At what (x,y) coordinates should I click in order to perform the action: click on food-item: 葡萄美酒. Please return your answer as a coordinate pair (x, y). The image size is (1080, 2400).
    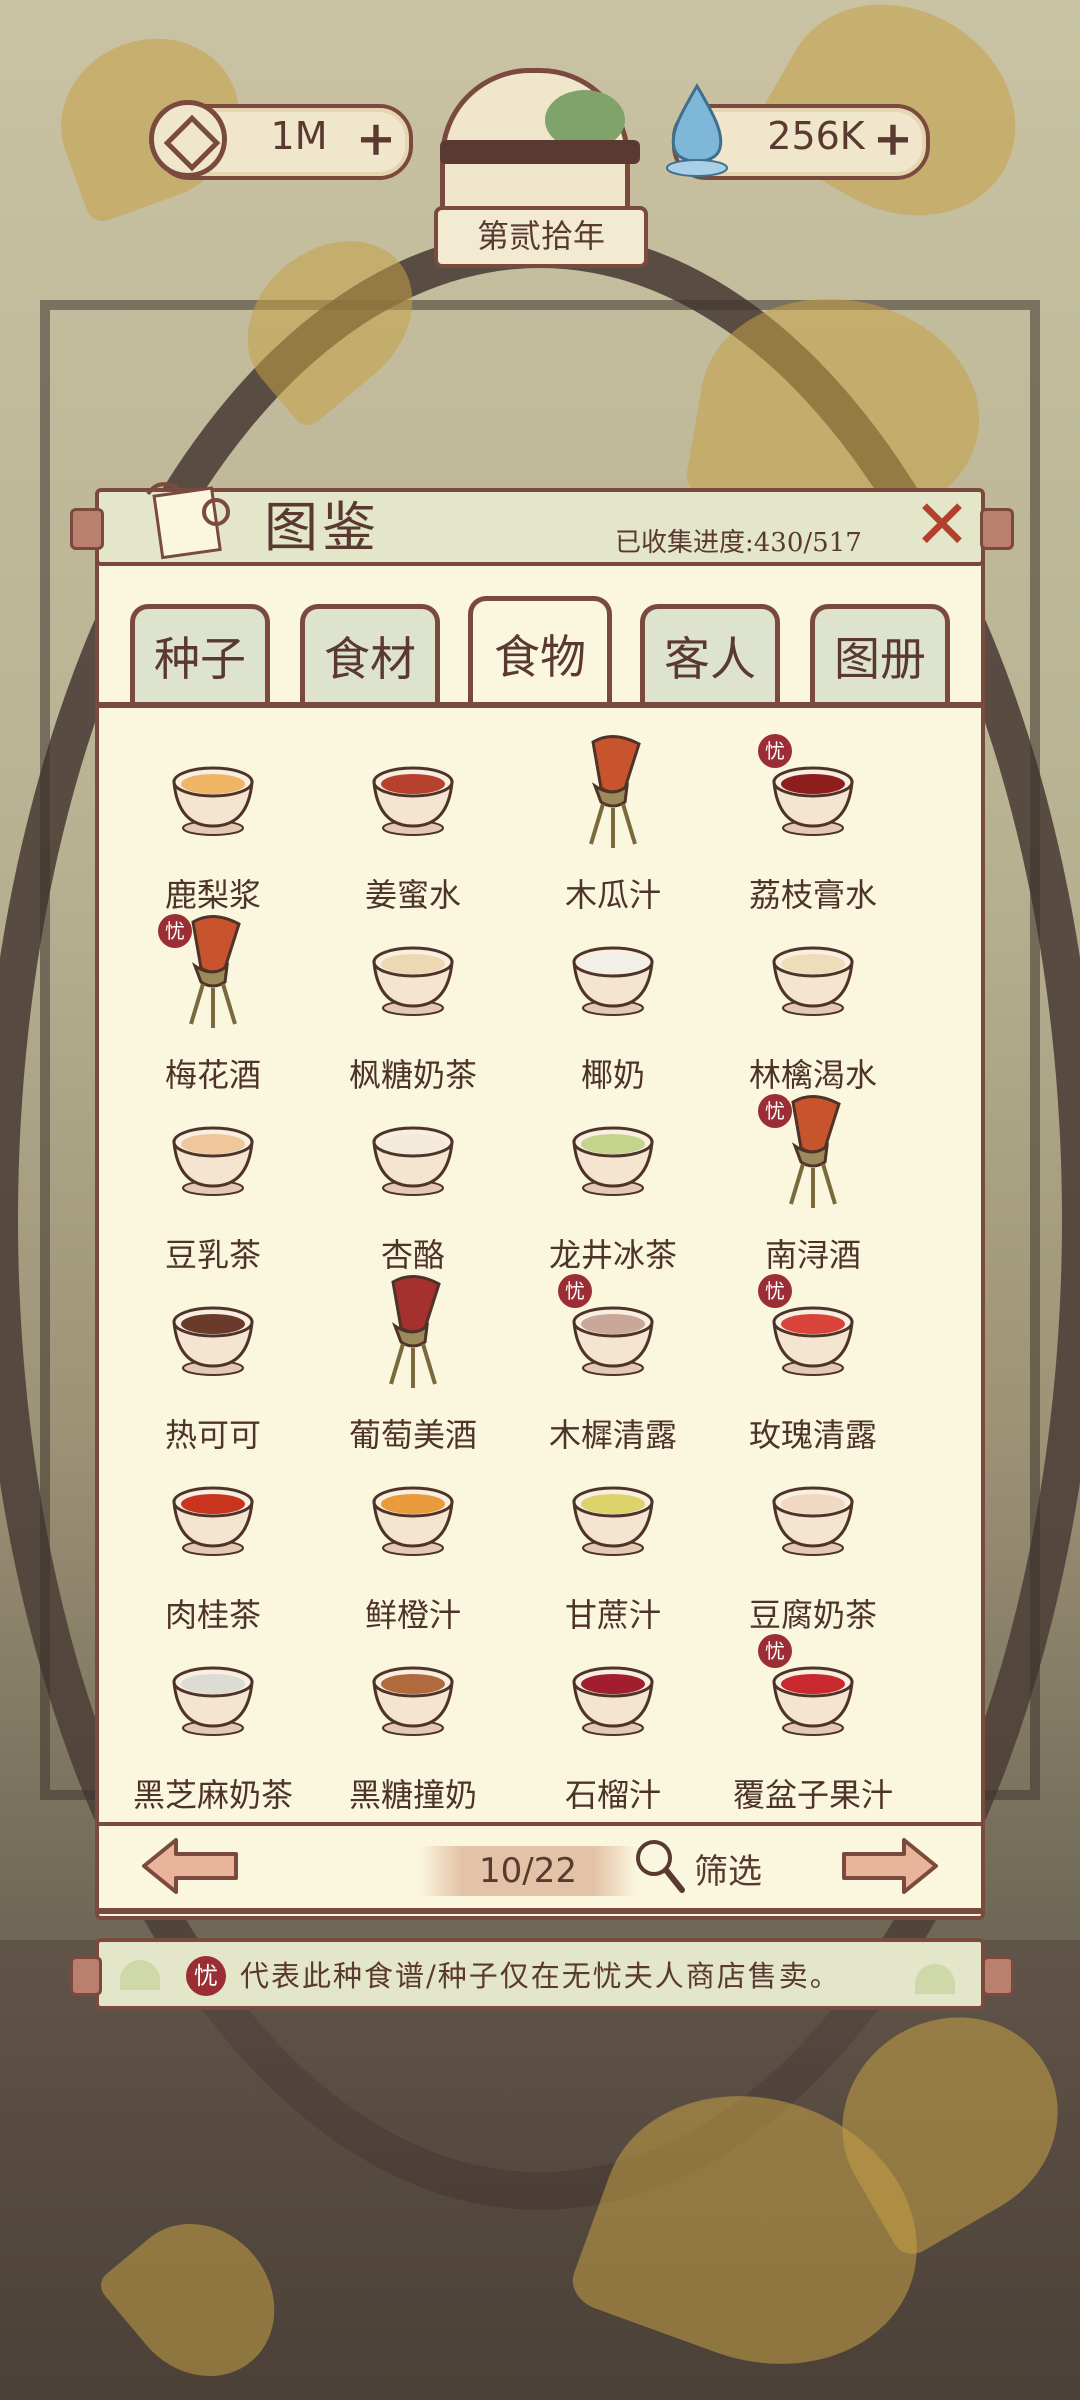
    Looking at the image, I should click on (413, 1362).